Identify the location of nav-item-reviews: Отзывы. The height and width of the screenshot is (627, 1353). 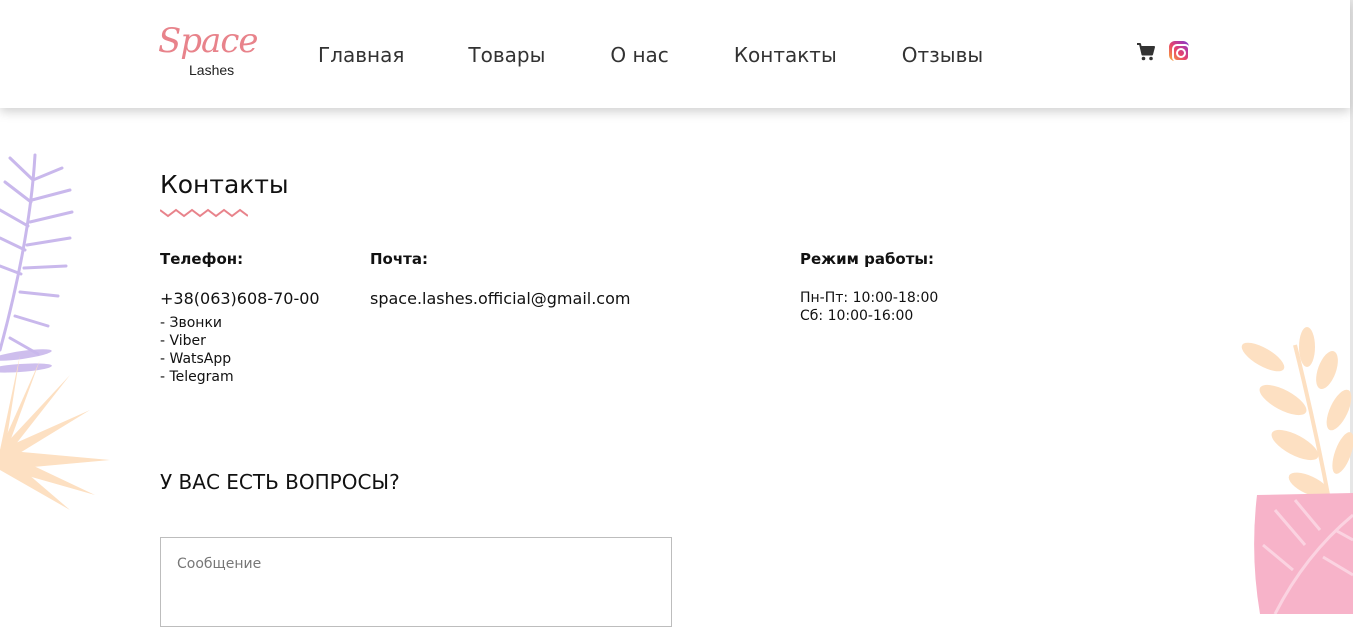
(942, 55).